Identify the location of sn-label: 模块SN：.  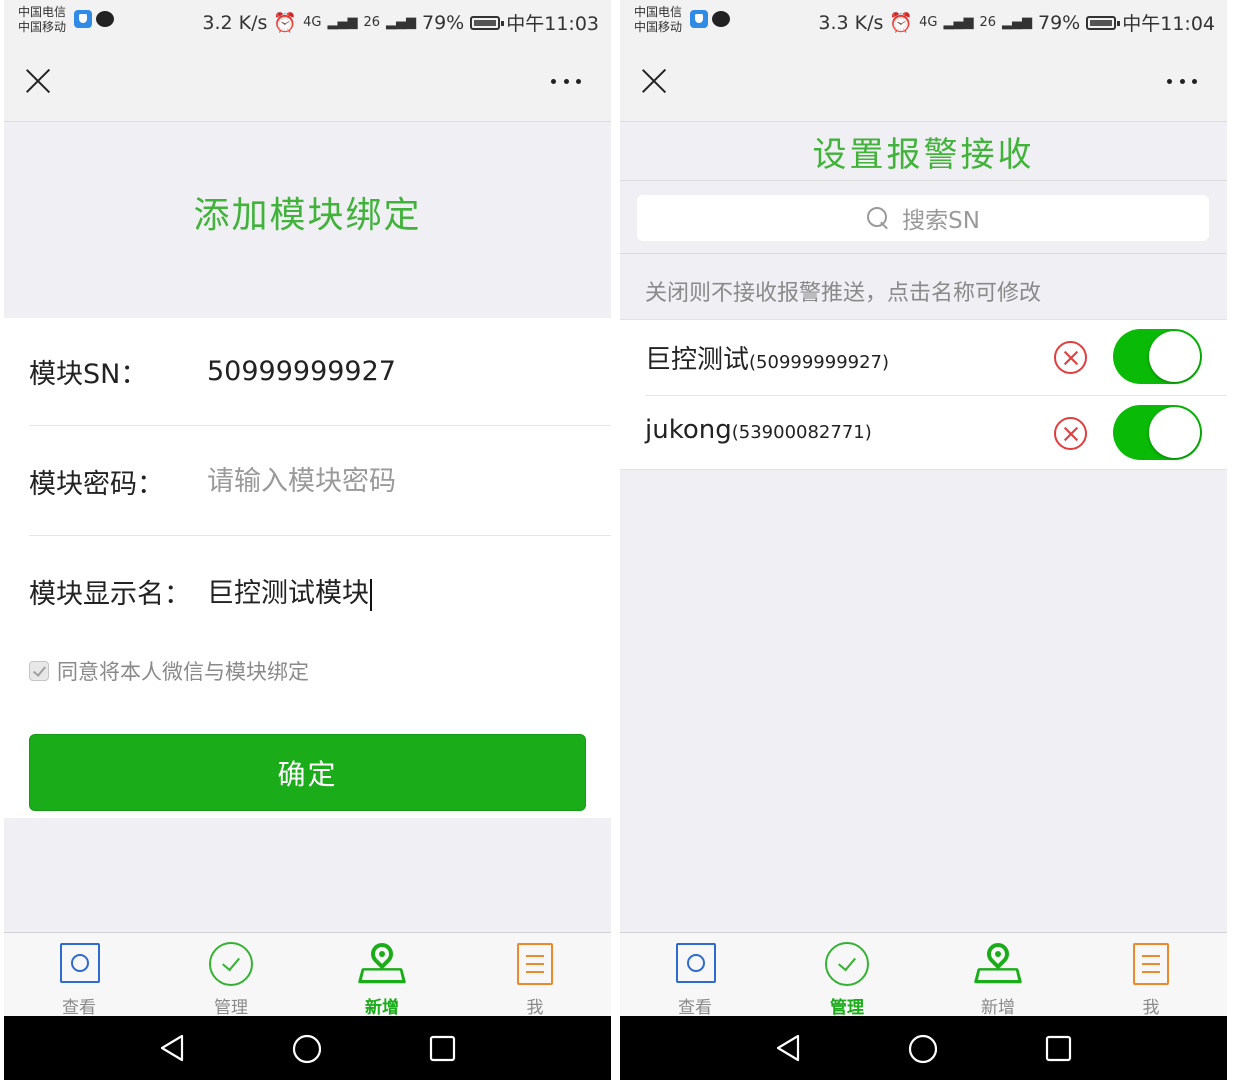
(88, 374).